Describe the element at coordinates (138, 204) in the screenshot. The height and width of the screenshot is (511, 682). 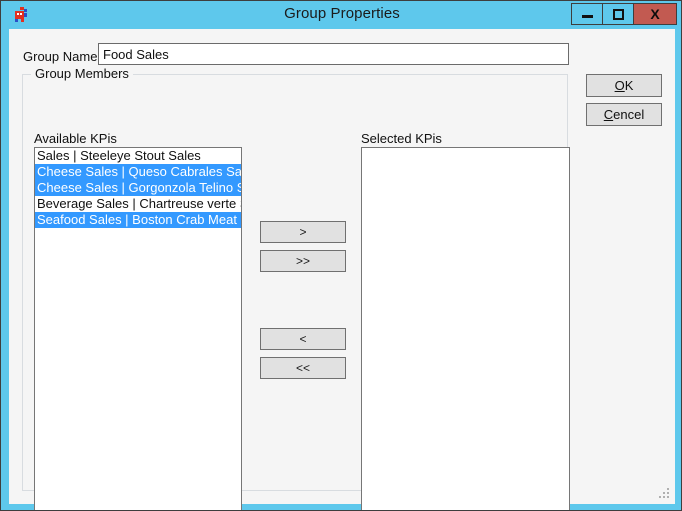
I see `list-item: Beverage Sales | Chartreuse verte Sales` at that location.